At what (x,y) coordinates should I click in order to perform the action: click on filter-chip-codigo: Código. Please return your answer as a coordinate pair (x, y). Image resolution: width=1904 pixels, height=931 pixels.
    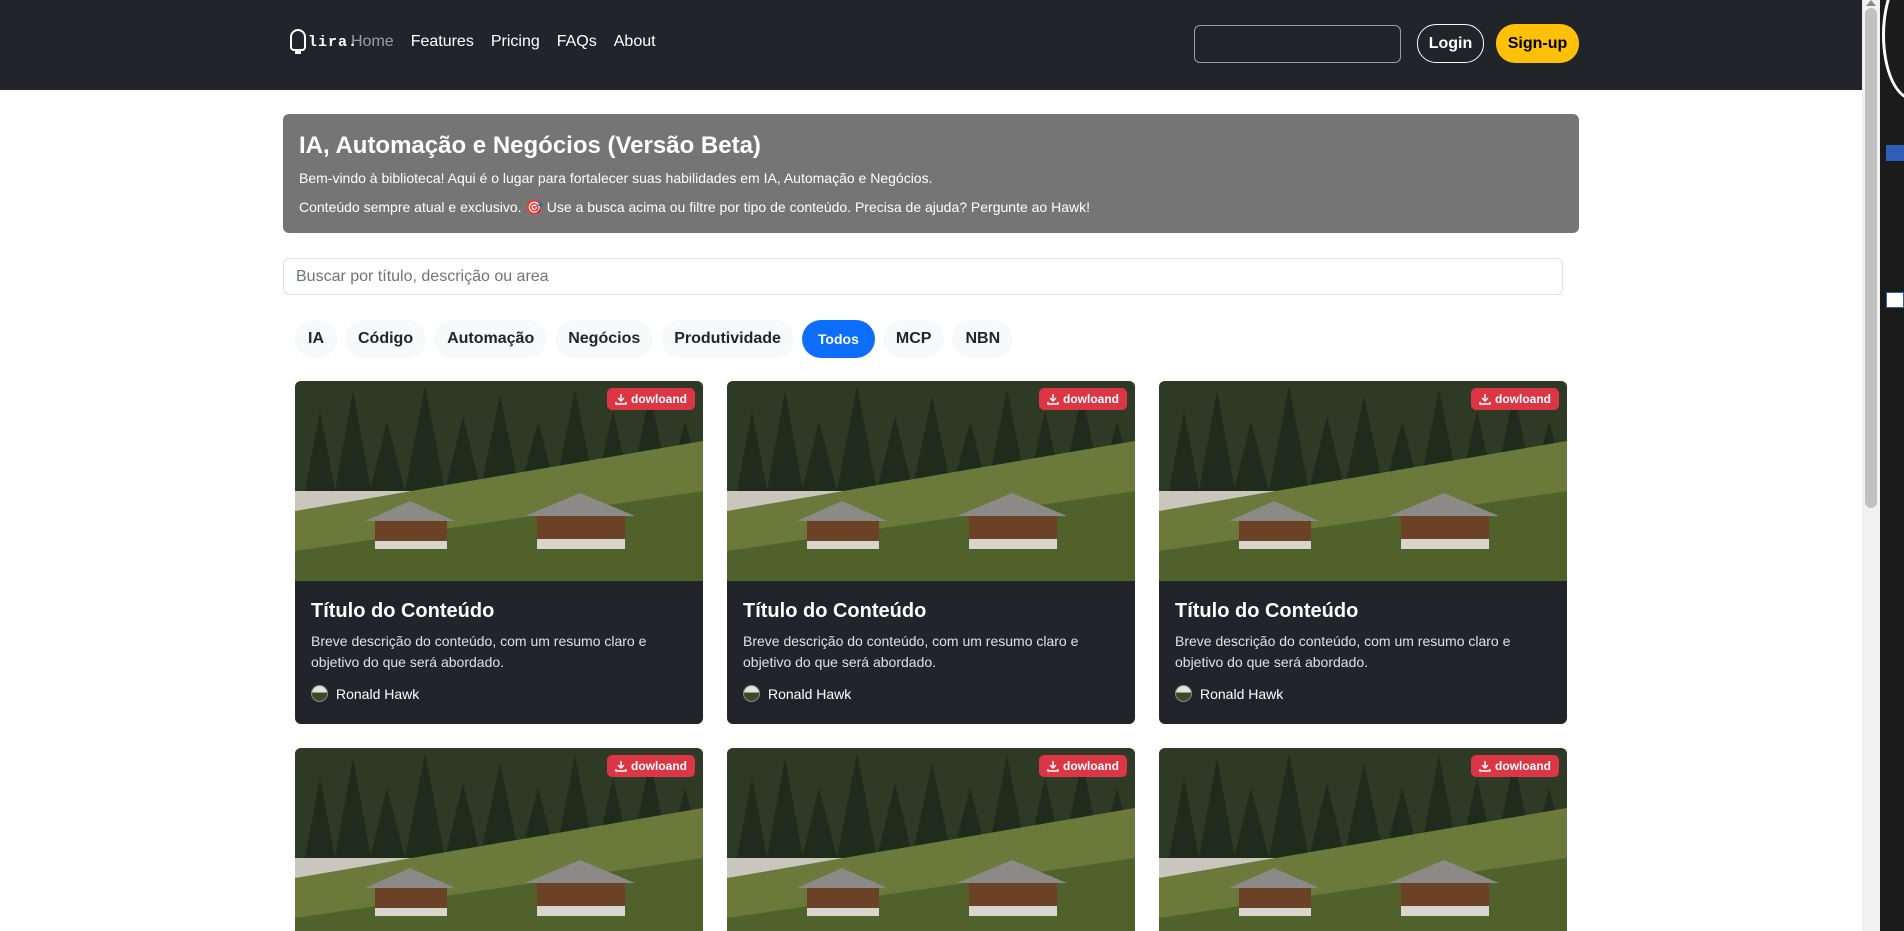
    Looking at the image, I should click on (386, 339).